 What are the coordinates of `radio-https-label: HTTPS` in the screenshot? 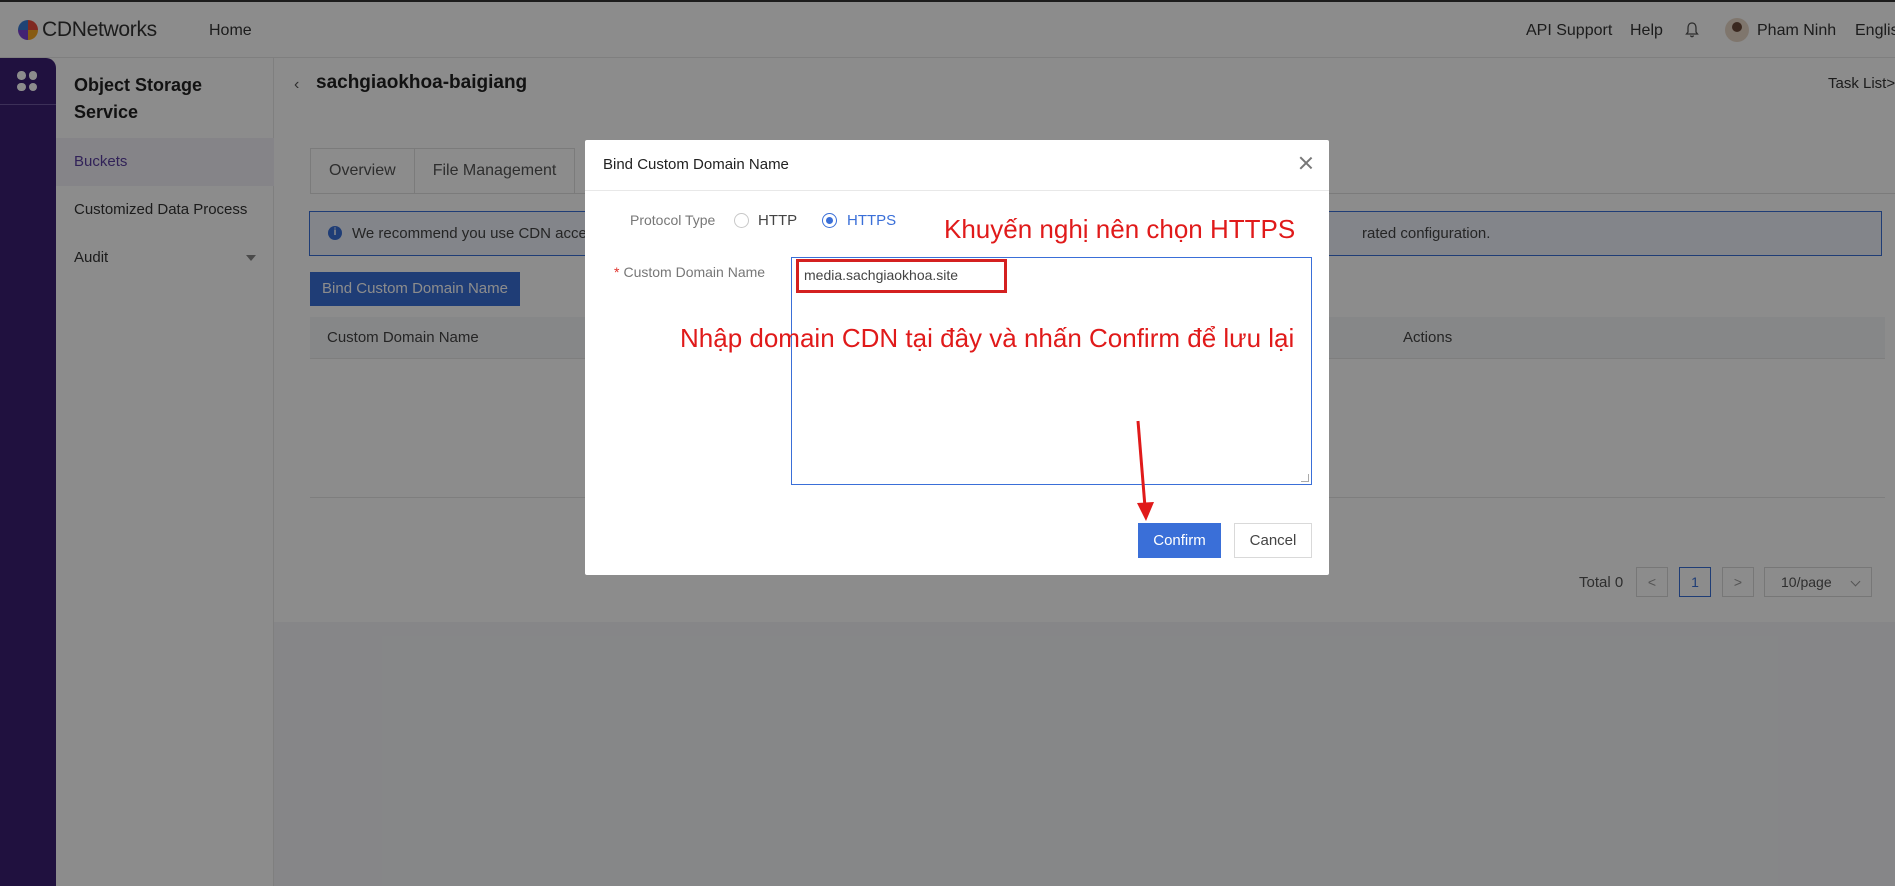 It's located at (871, 220).